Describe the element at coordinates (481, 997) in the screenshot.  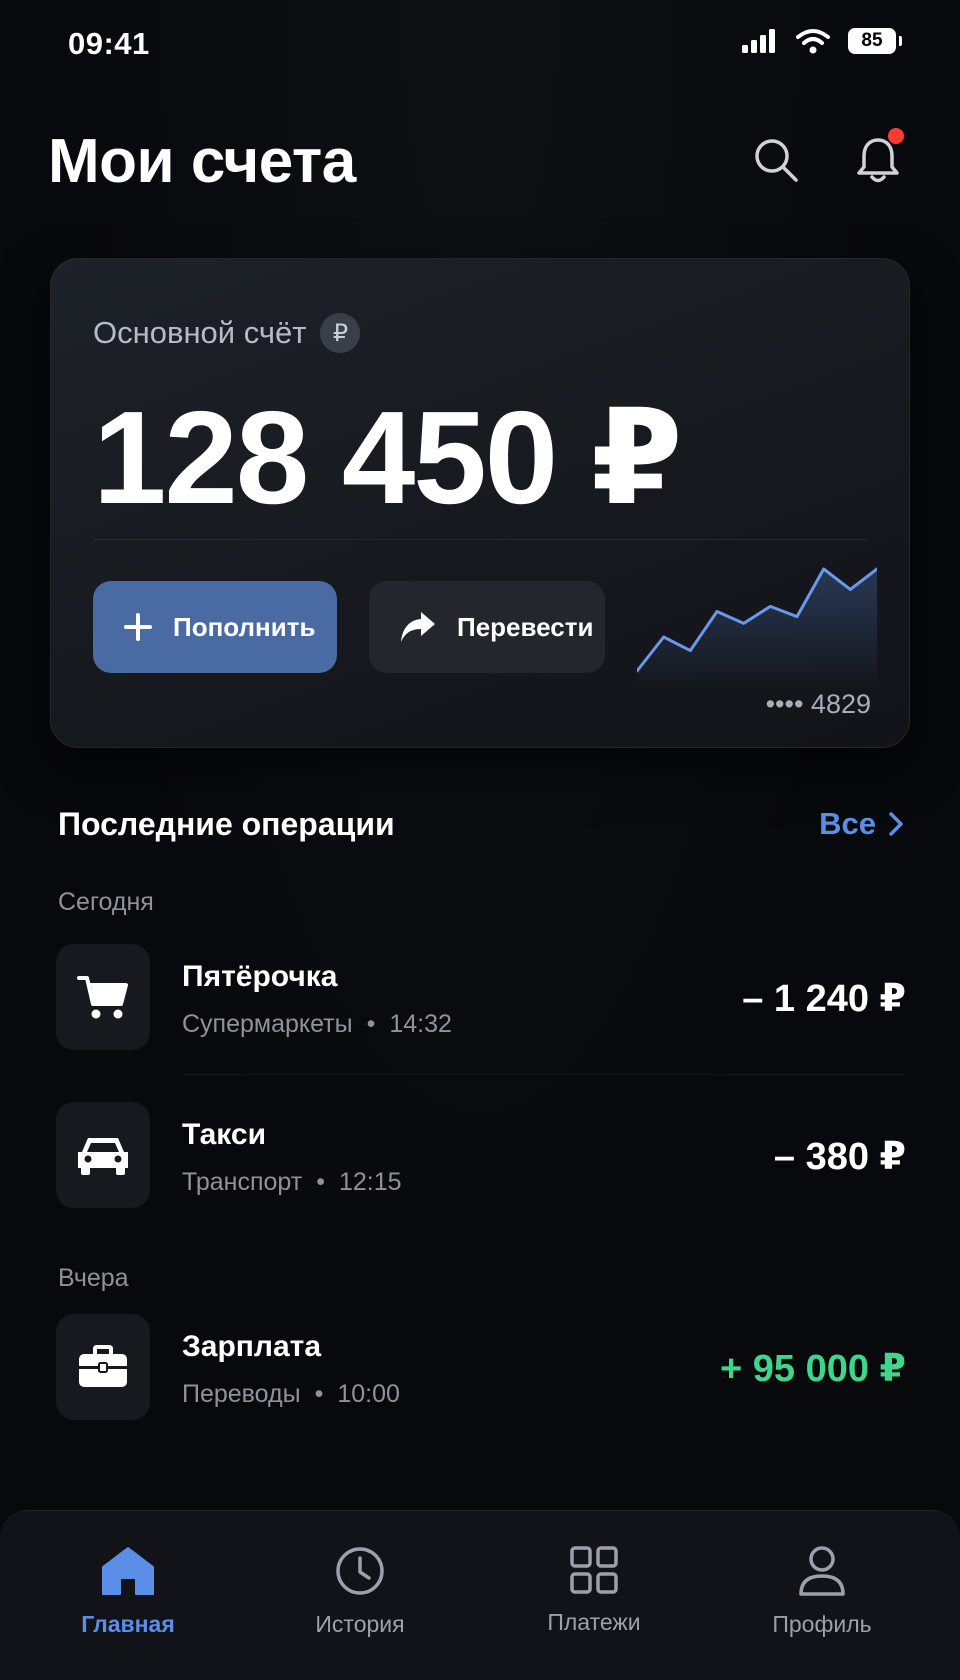
I see `transaction-row: Пятёрочка Супермаркеты • 14:32 – 1 240 ₽` at that location.